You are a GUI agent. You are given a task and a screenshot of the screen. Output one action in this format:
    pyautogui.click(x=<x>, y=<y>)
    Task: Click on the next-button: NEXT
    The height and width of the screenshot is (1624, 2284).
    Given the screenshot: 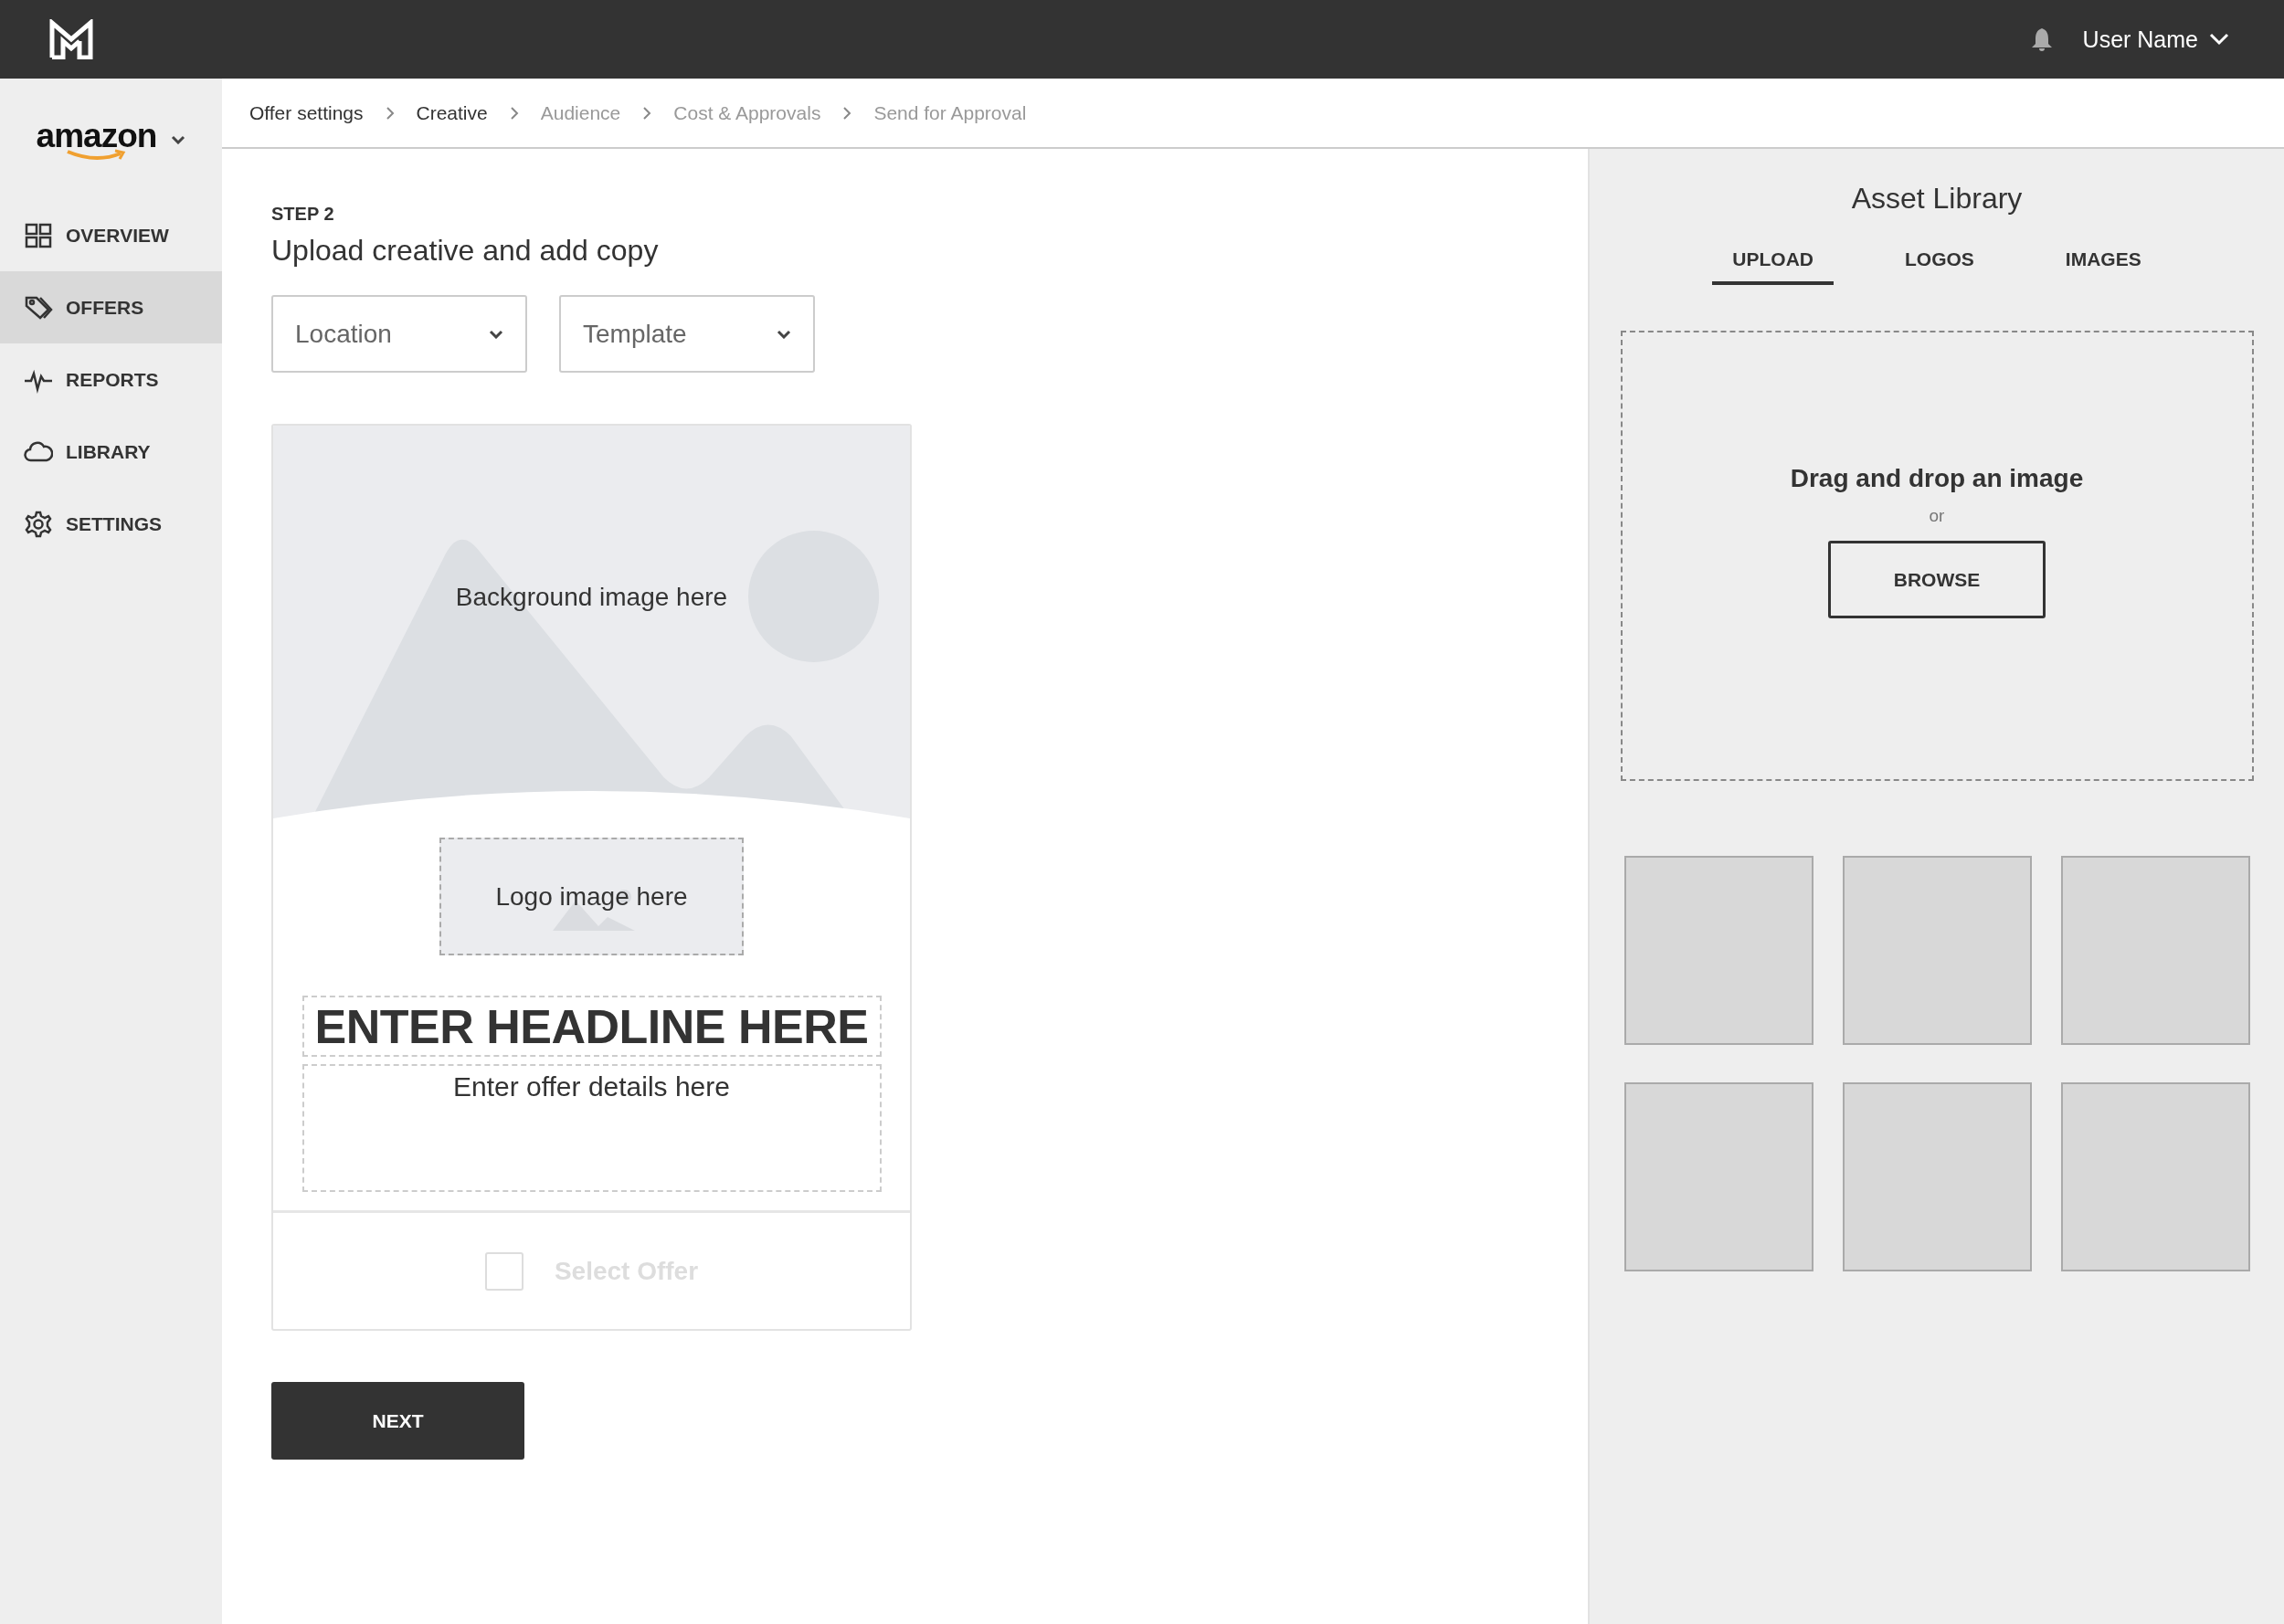 What is the action you would take?
    pyautogui.click(x=397, y=1421)
    